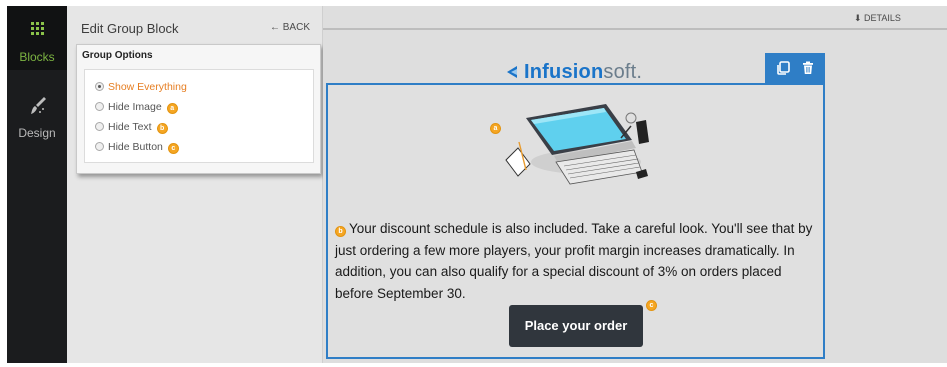 Image resolution: width=947 pixels, height=367 pixels. Describe the element at coordinates (38, 29) in the screenshot. I see `grid-icon` at that location.